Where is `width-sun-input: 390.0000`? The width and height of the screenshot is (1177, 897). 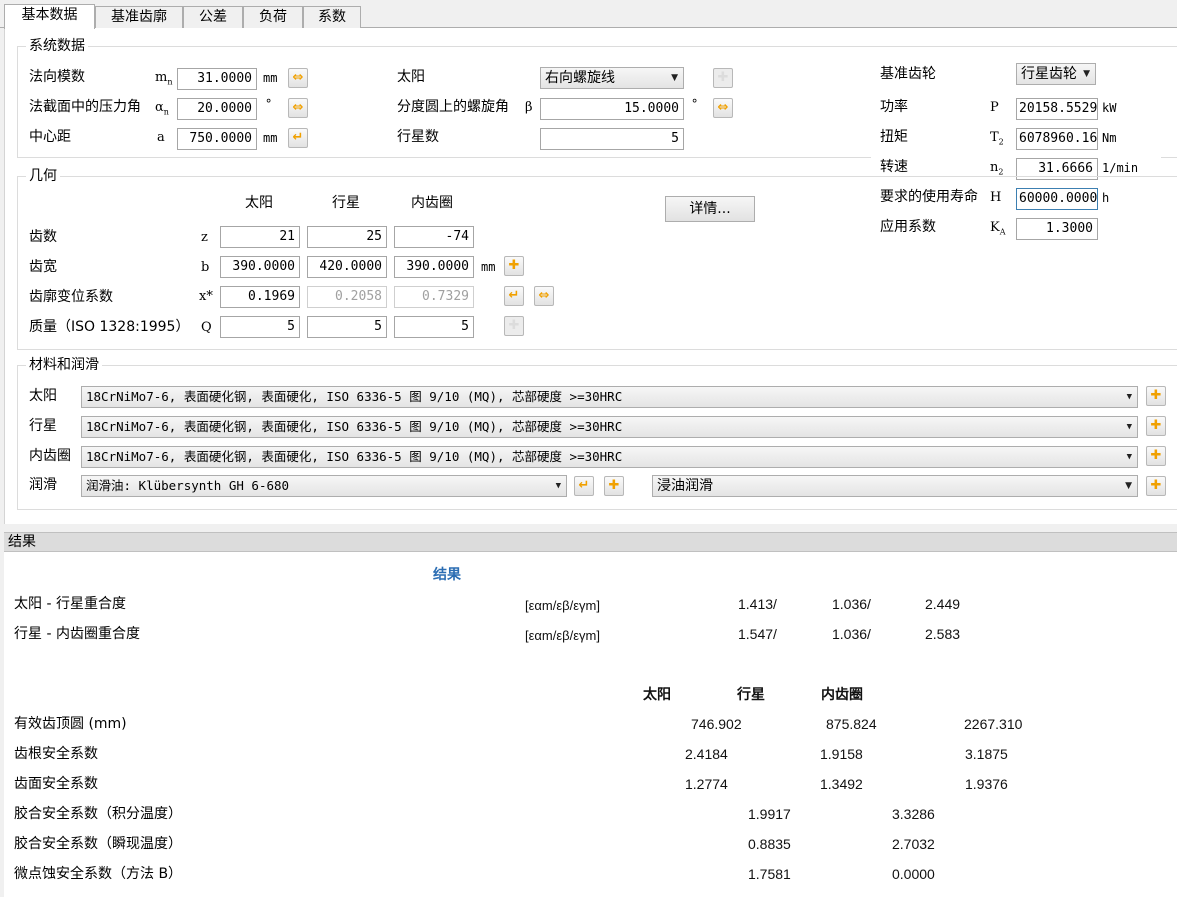
width-sun-input: 390.0000 is located at coordinates (260, 267).